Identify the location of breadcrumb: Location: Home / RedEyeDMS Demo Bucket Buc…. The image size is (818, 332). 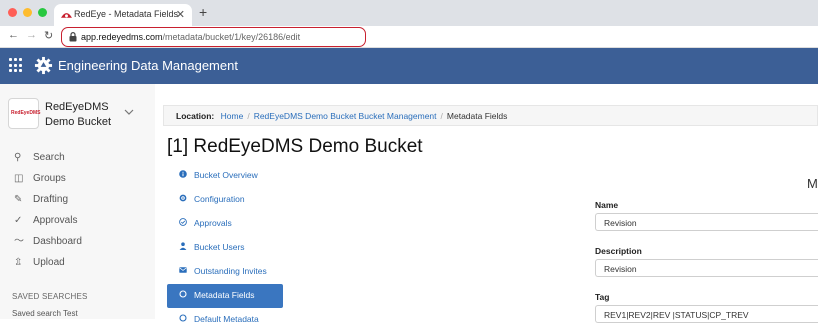
(490, 115).